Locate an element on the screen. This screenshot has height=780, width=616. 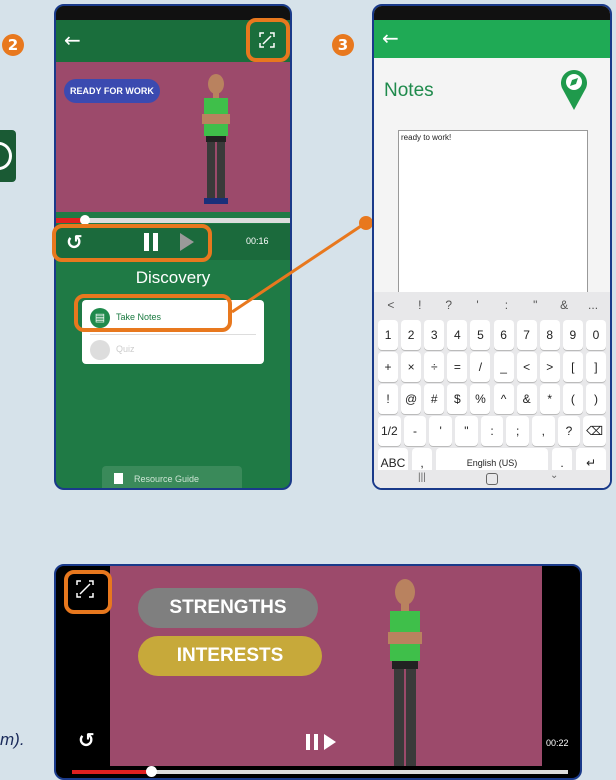
symbol-key-4: : is located at coordinates (492, 431).